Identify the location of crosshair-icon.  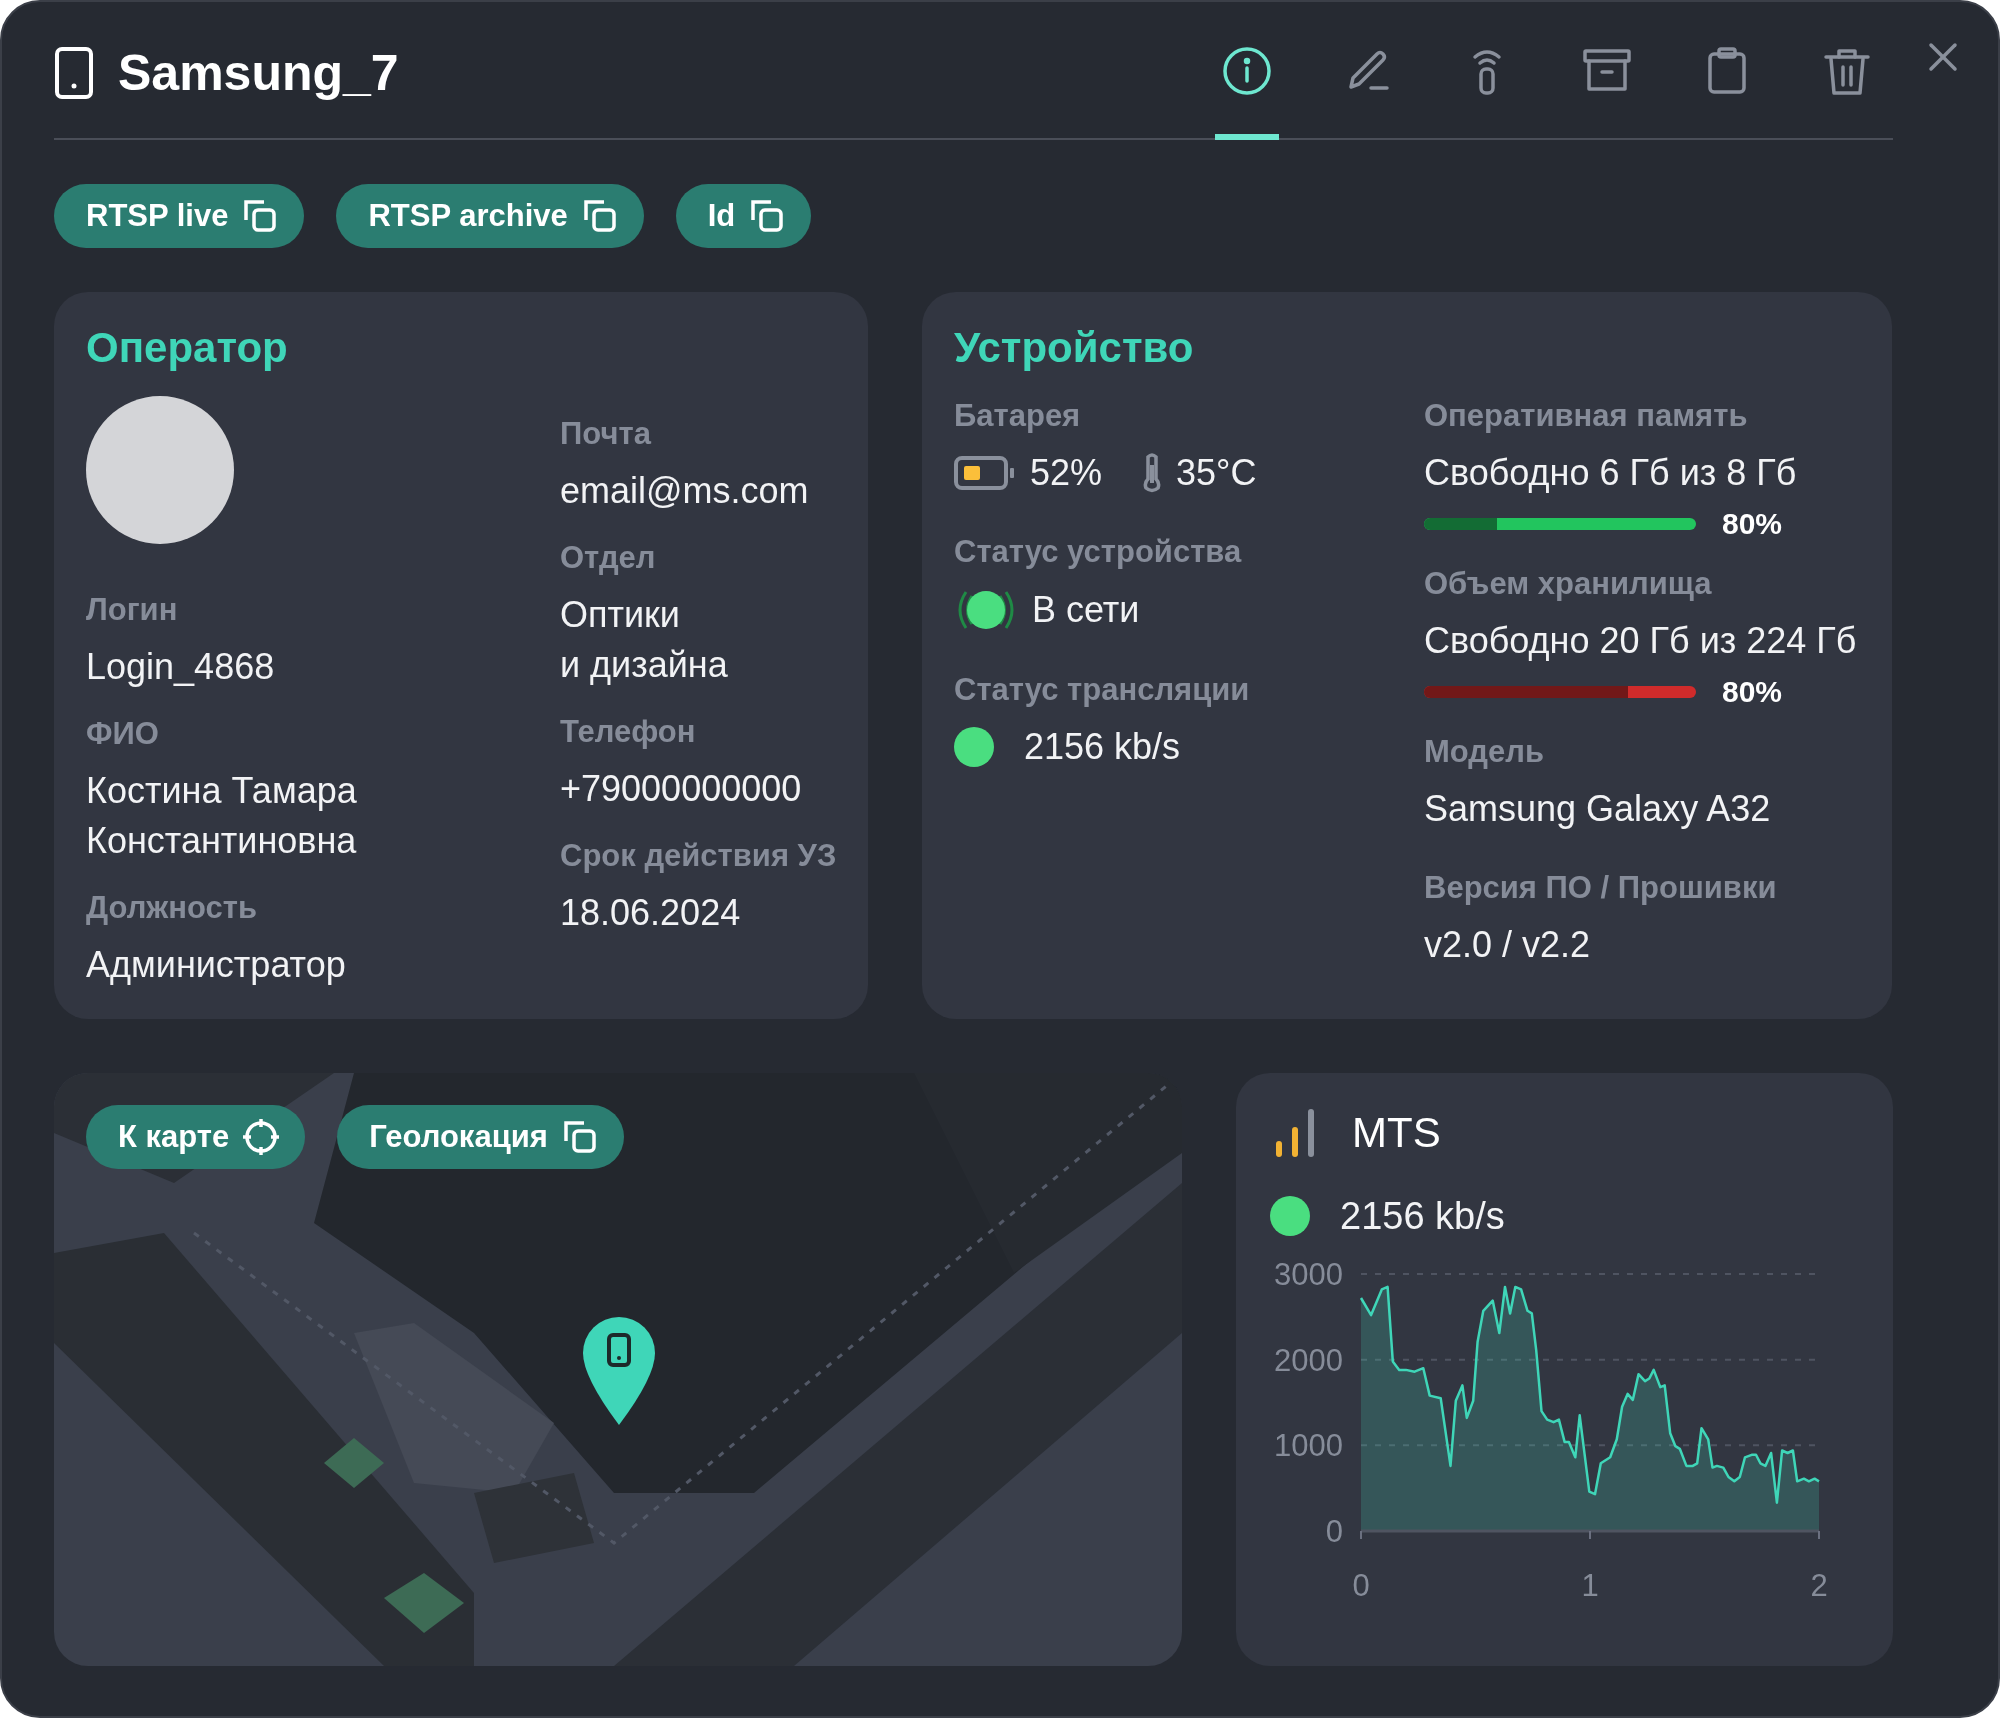
(261, 1137).